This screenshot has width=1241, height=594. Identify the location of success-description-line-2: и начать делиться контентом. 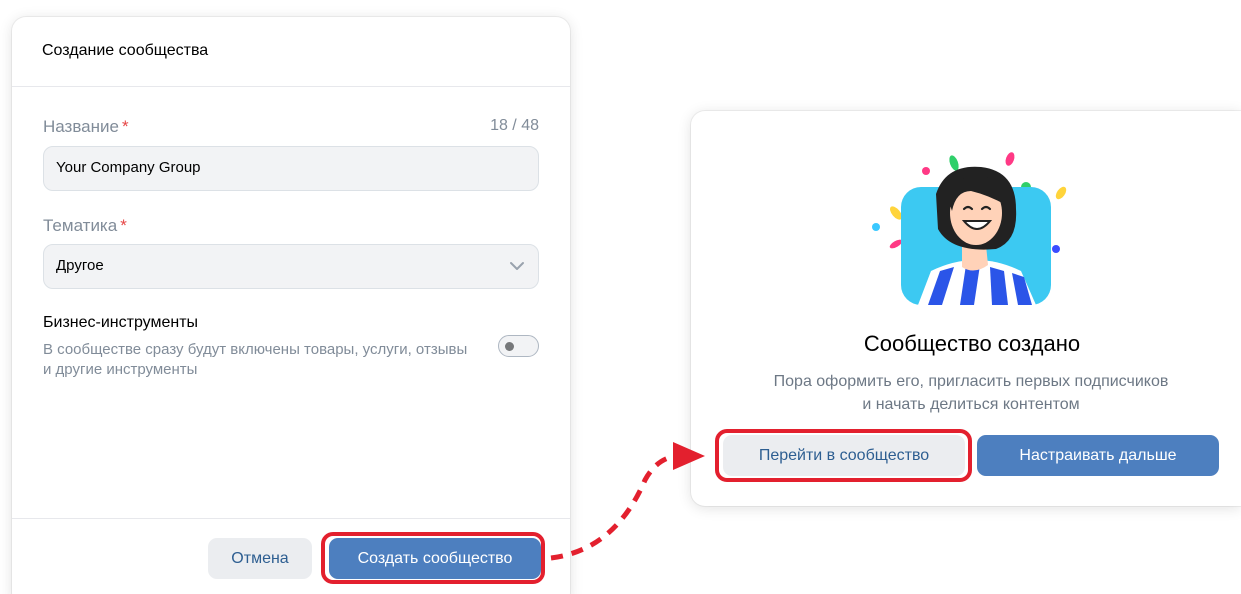
(971, 404).